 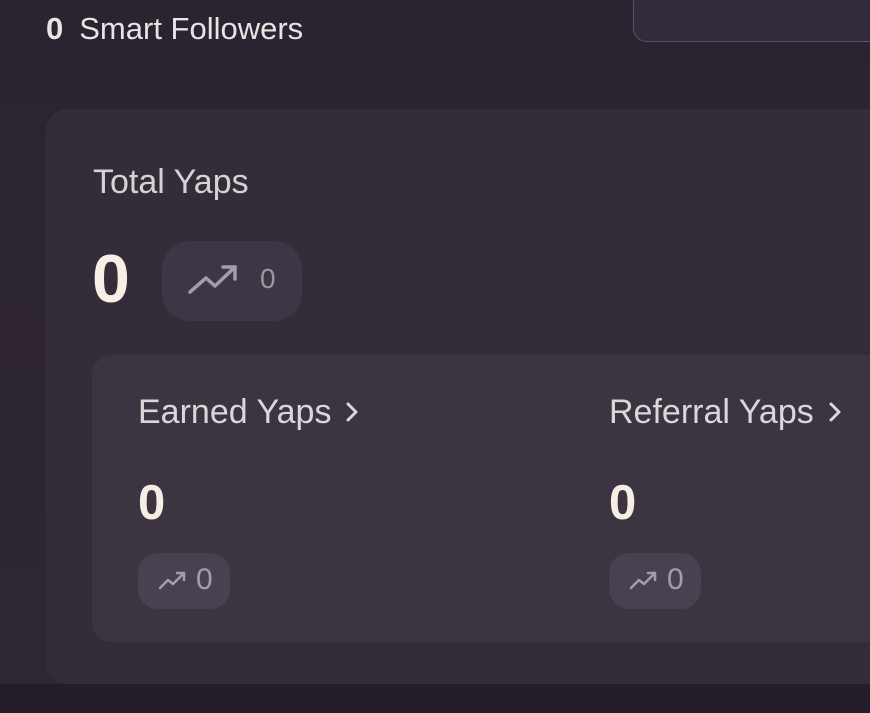 I want to click on smart-followers: 0 Smart Followers, so click(x=174, y=29).